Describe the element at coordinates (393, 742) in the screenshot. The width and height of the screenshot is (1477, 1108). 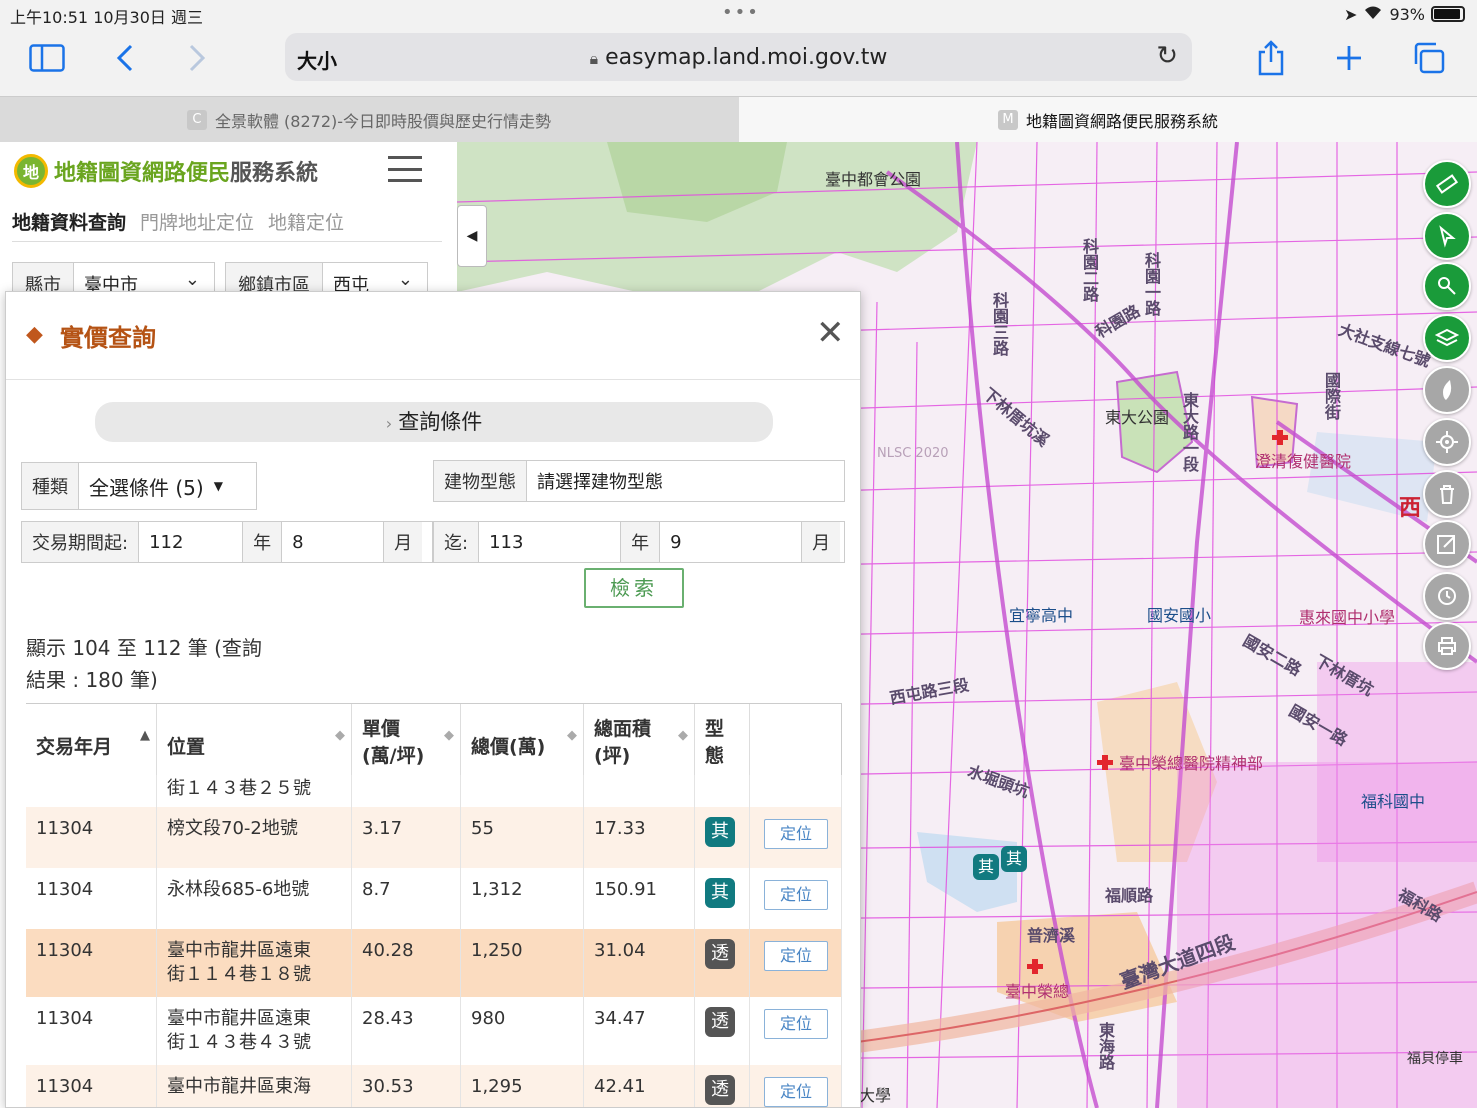
I see `header-label: 單價 (萬/坪)` at that location.